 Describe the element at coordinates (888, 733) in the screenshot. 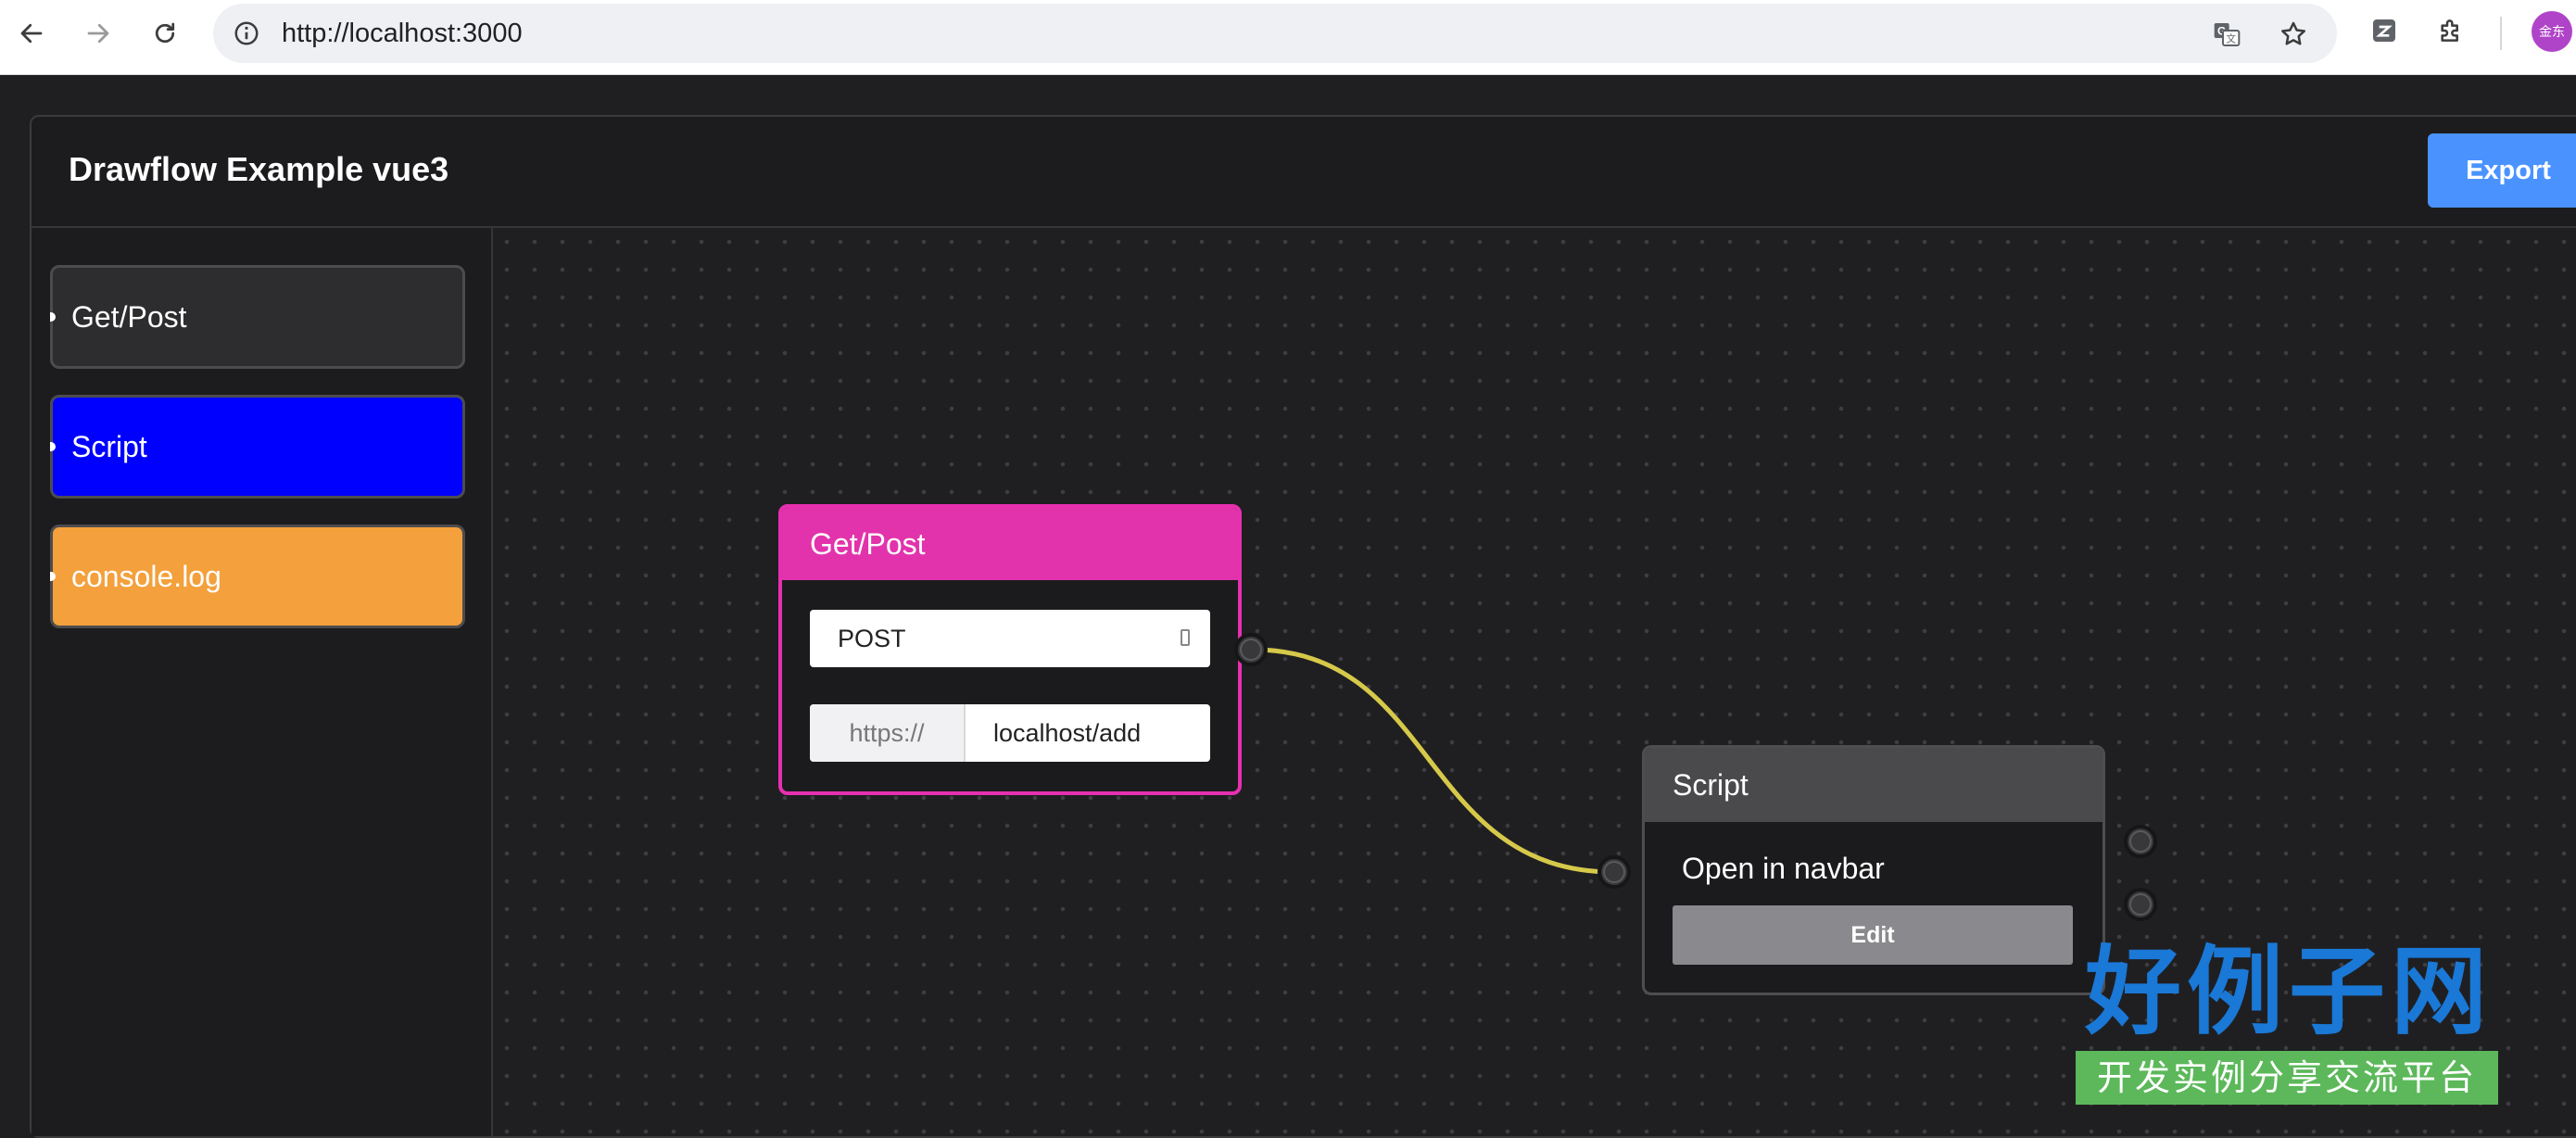

I see `url-prefix-addon: https://` at that location.